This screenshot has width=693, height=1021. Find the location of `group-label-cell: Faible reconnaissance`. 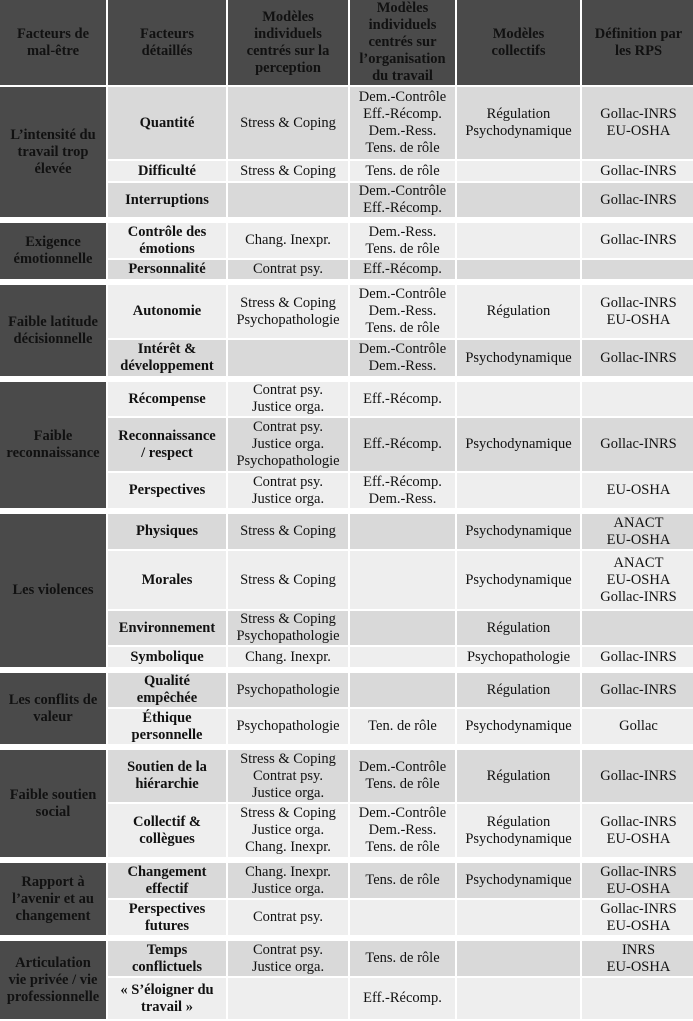

group-label-cell: Faible reconnaissance is located at coordinates (53, 445).